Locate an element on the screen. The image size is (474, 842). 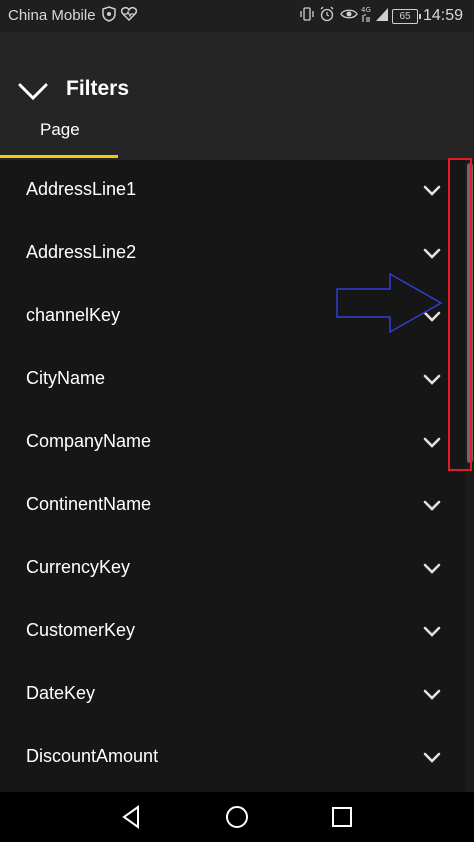
active-tab-indicator is located at coordinates (59, 156).